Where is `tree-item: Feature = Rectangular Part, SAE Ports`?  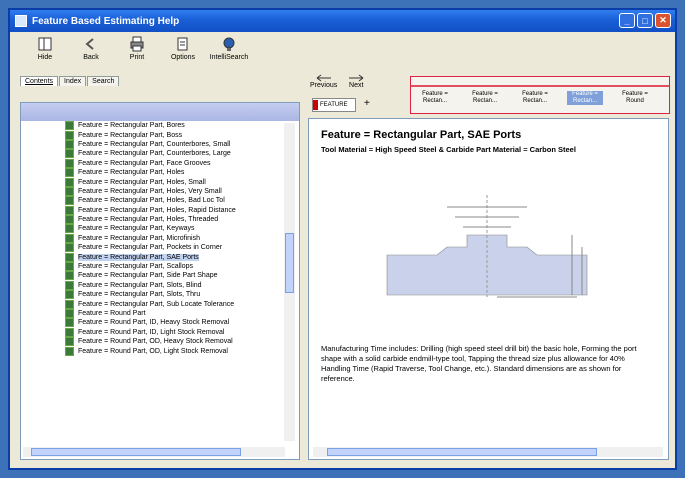 tree-item: Feature = Rectangular Part, SAE Ports is located at coordinates (171, 257).